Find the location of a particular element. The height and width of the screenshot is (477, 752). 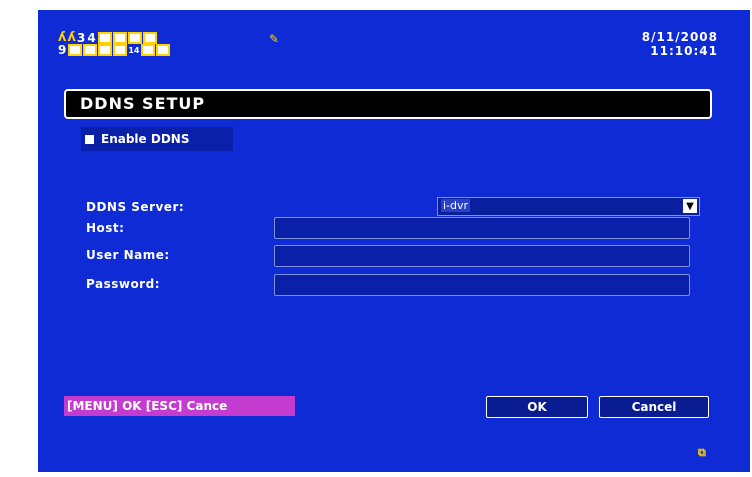

time-text: 11:10:41 is located at coordinates (684, 51).